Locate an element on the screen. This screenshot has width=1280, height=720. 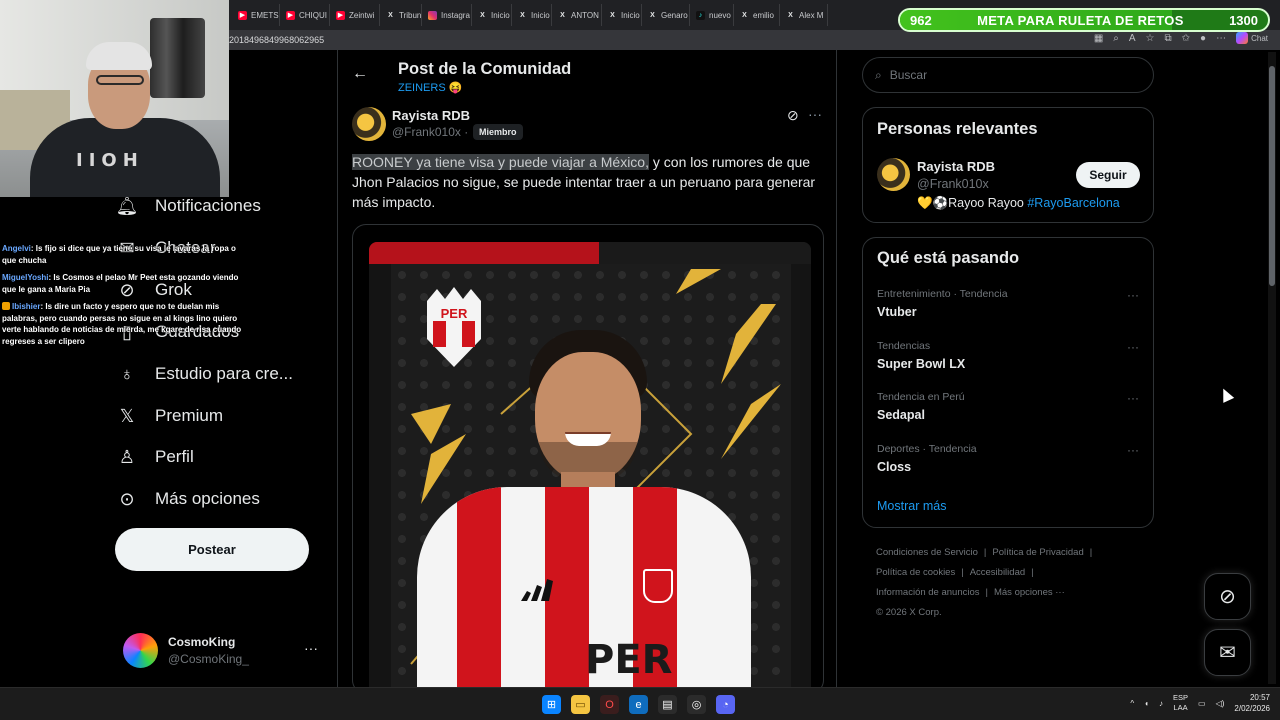
profile-icon: ● is located at coordinates (1203, 38).